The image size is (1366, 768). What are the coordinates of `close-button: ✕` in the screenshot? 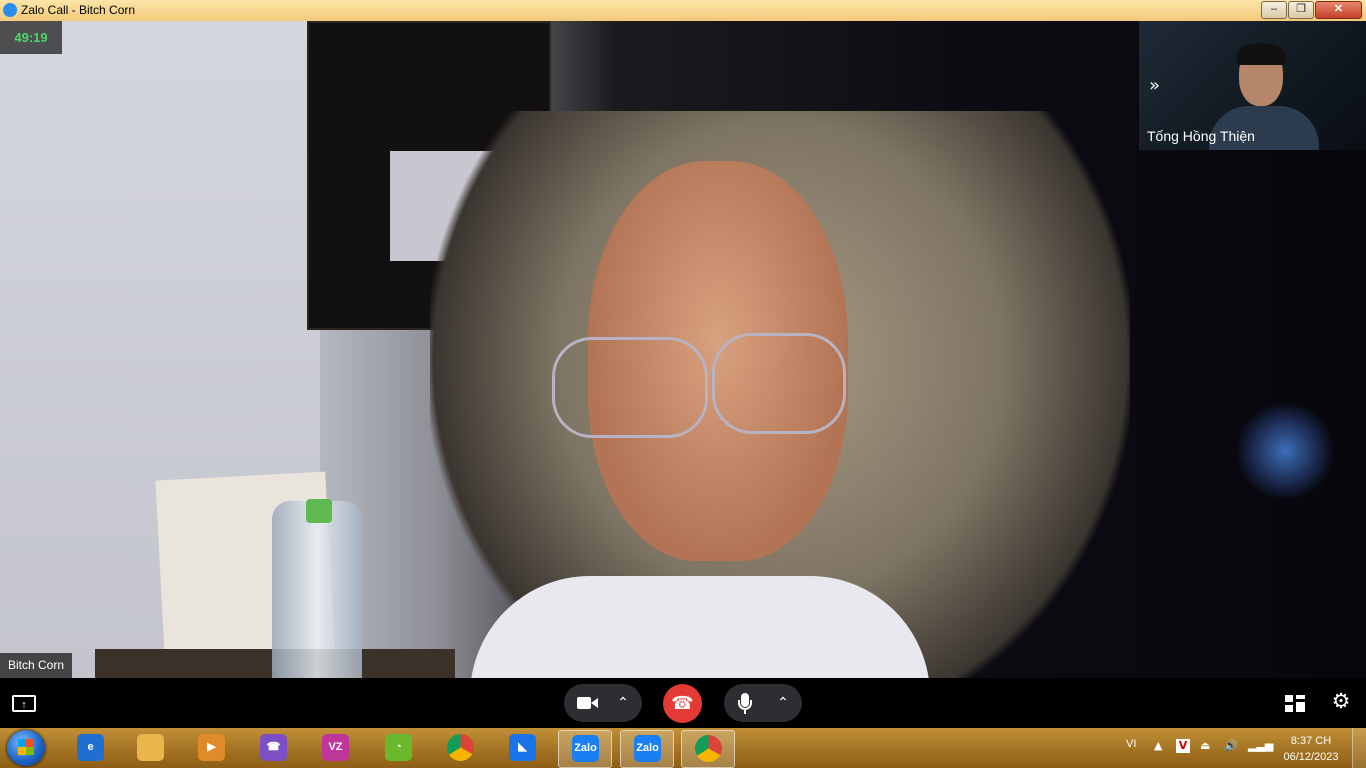 It's located at (1338, 10).